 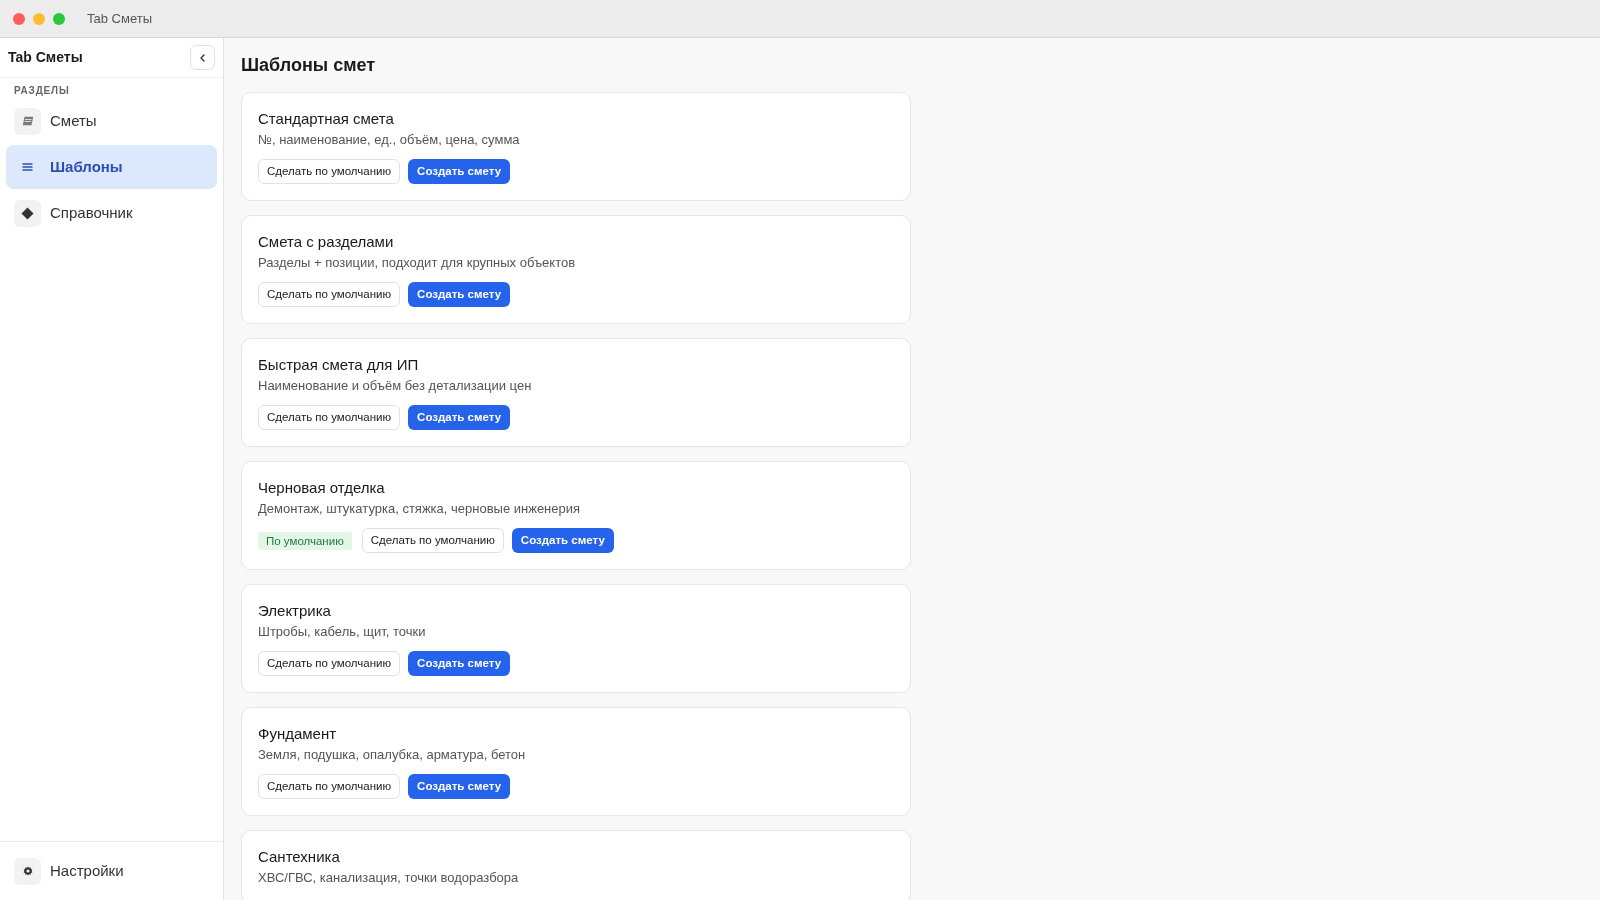 I want to click on collapse-button, so click(x=202, y=57).